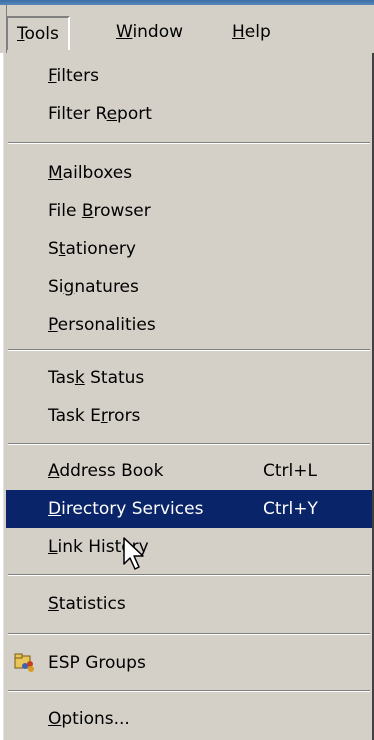 The image size is (374, 740). I want to click on menu-help-text: elp, so click(257, 32).